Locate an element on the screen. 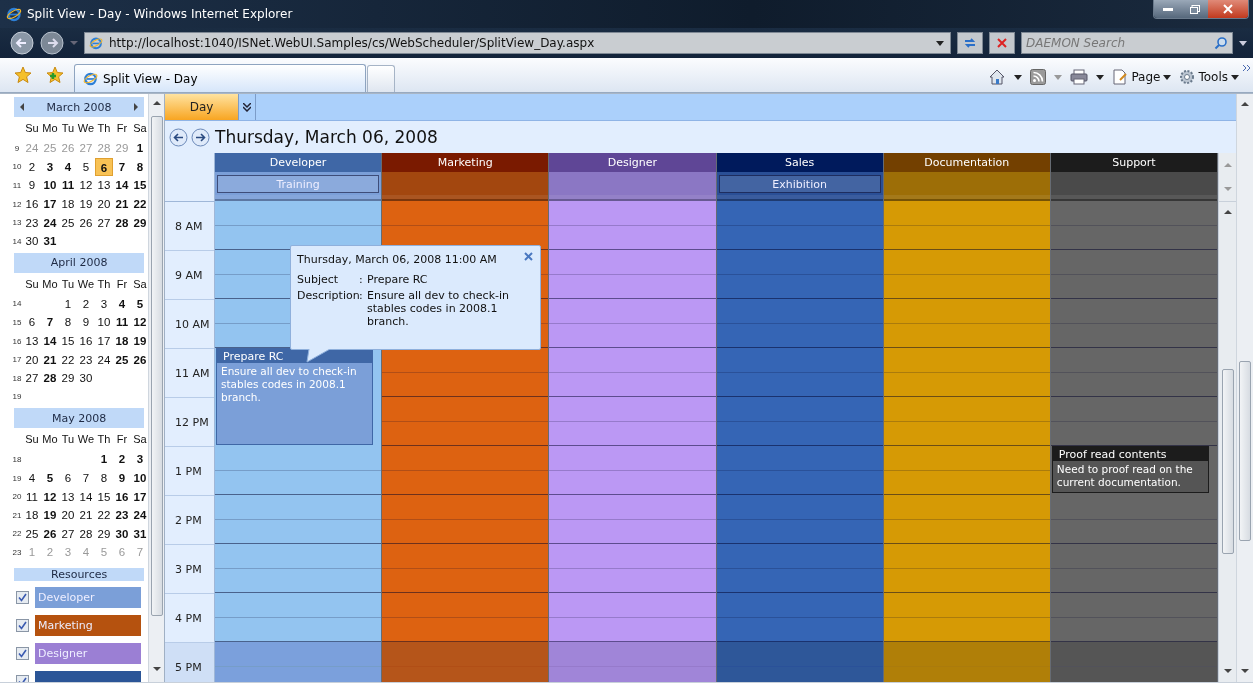 Image resolution: width=1253 pixels, height=694 pixels. command-menu: Page is located at coordinates (1146, 77).